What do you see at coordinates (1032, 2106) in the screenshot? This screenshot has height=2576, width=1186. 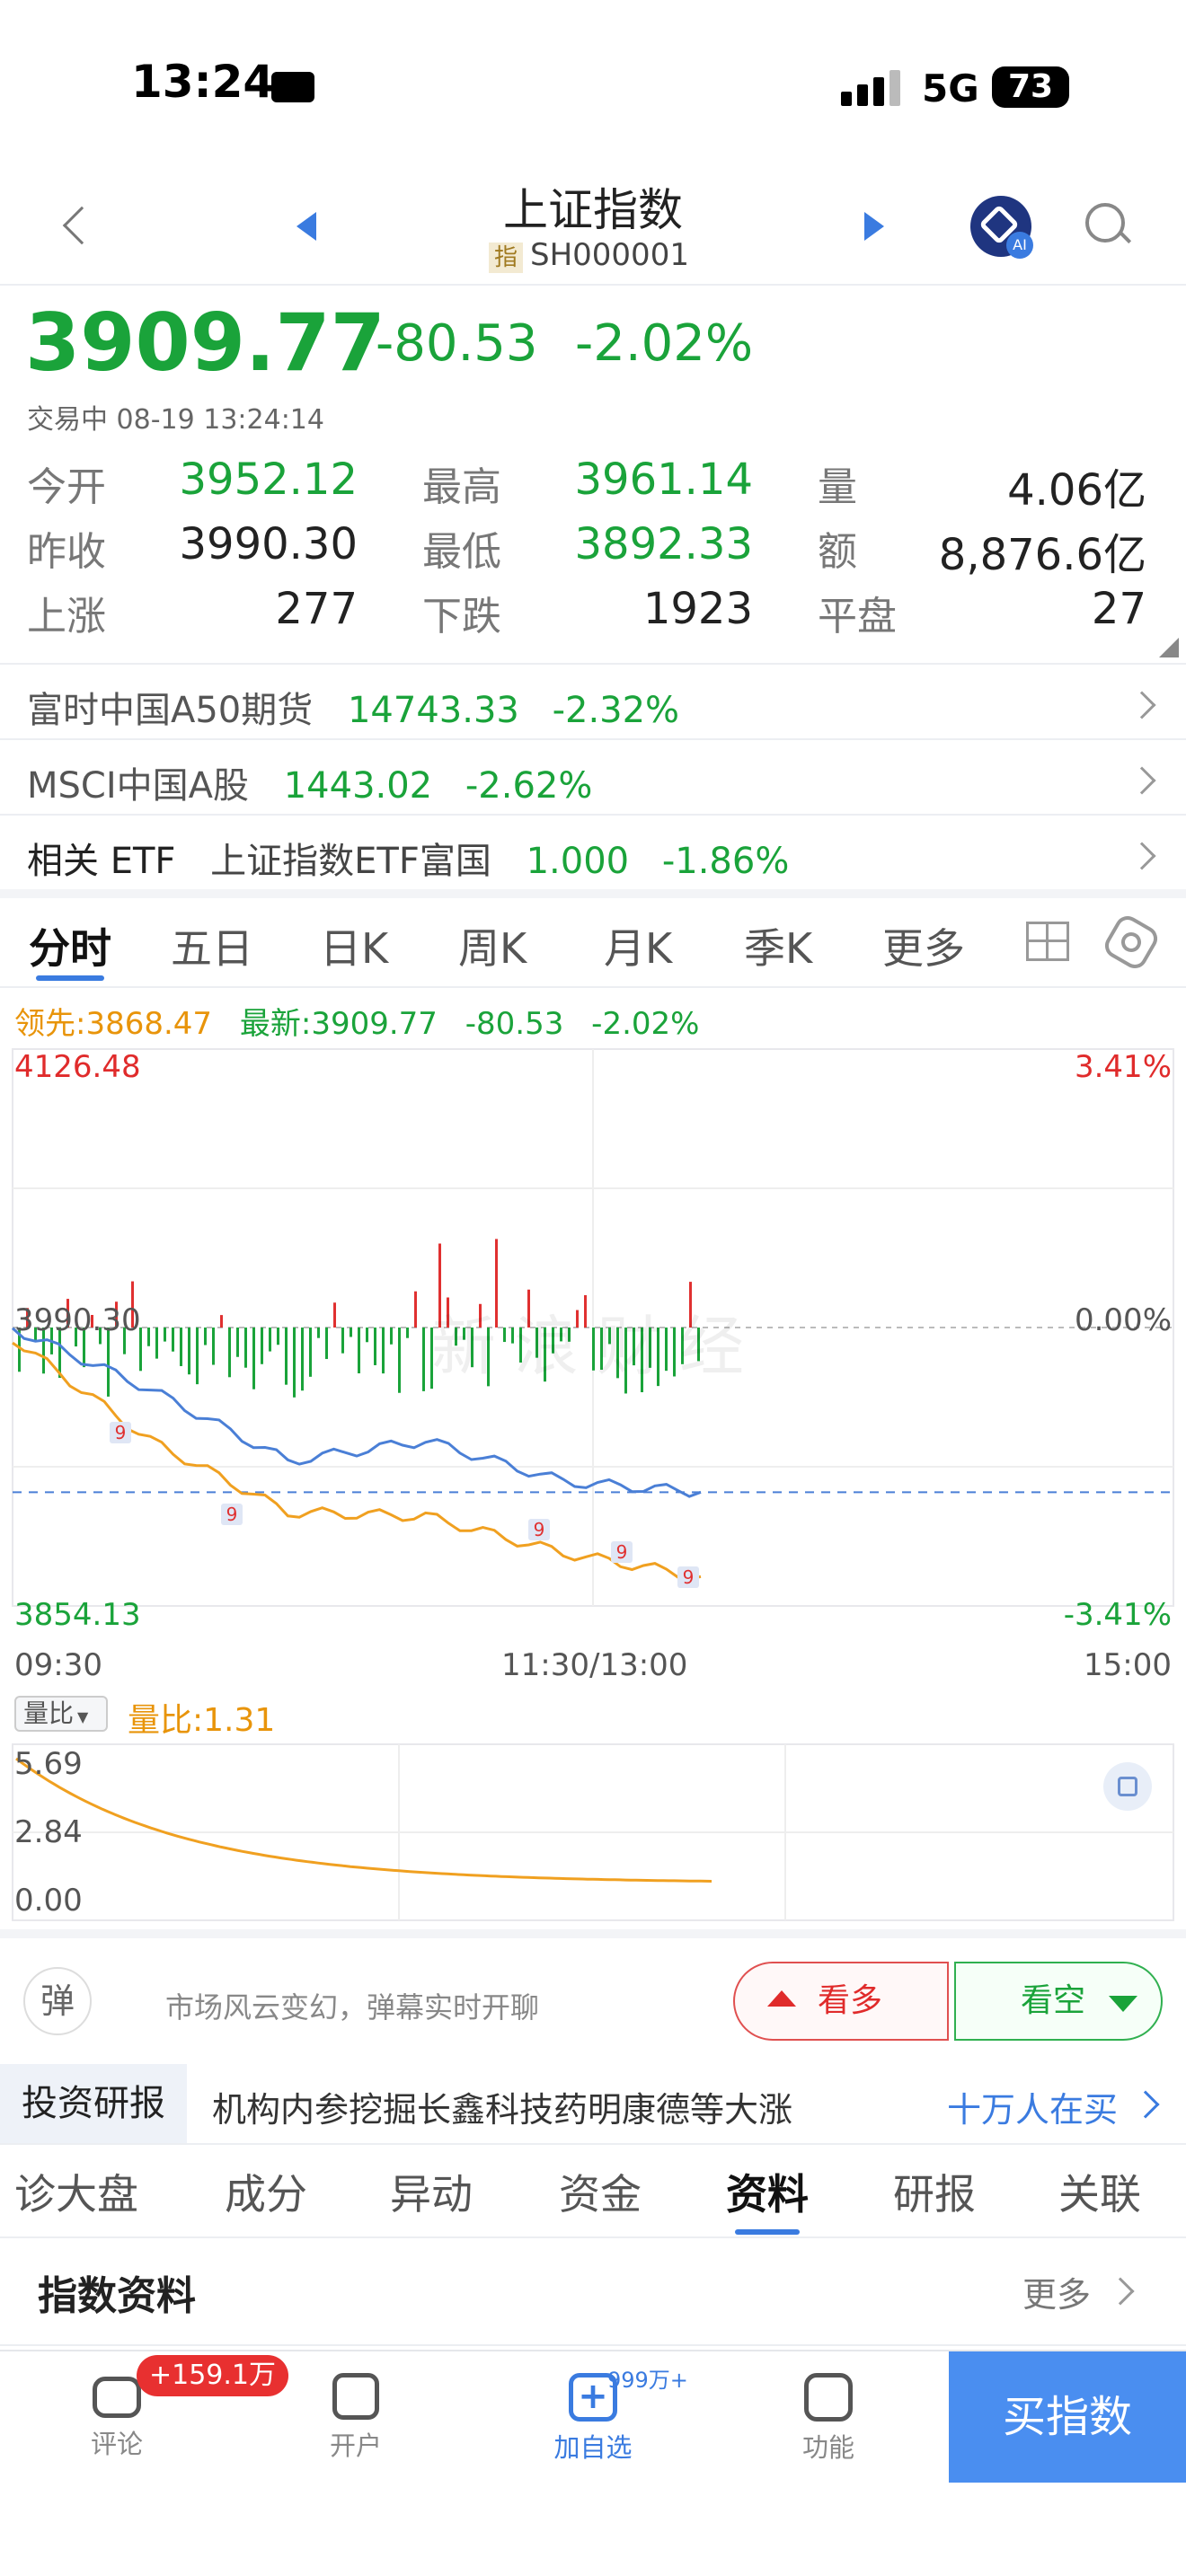 I see `research-link: 十万人在买` at bounding box center [1032, 2106].